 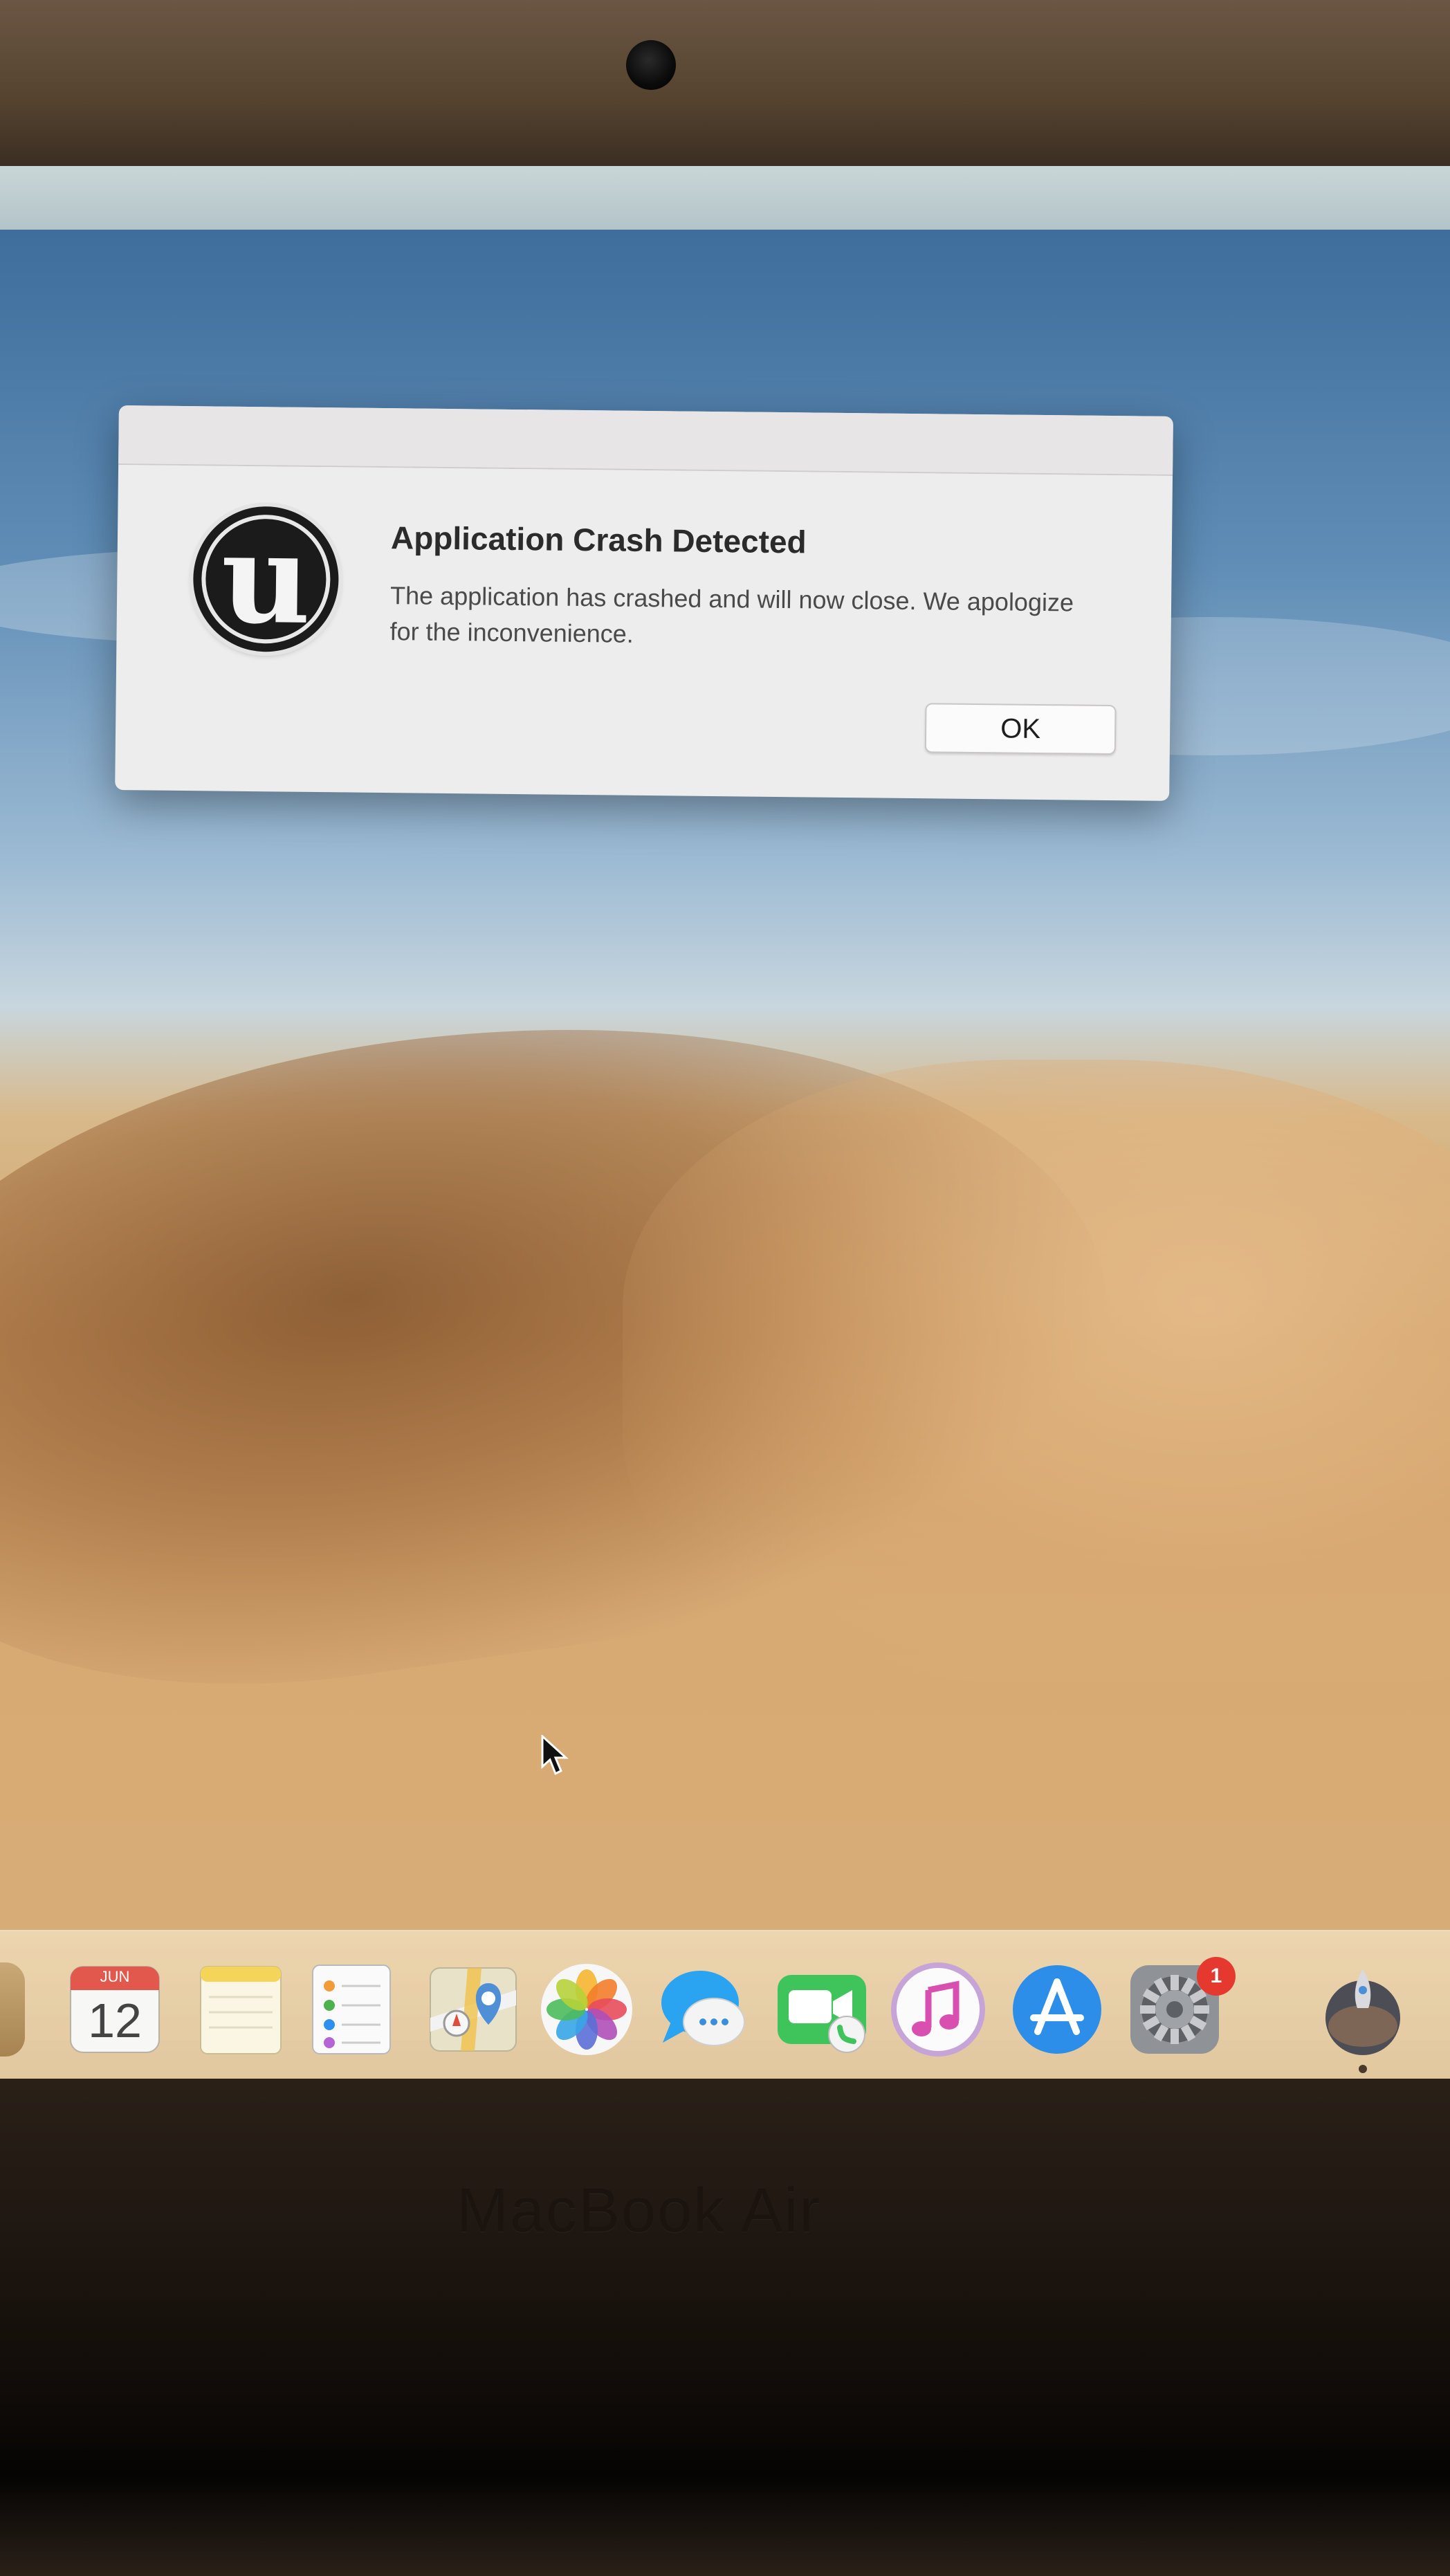 I want to click on itunes-icon, so click(x=938, y=2009).